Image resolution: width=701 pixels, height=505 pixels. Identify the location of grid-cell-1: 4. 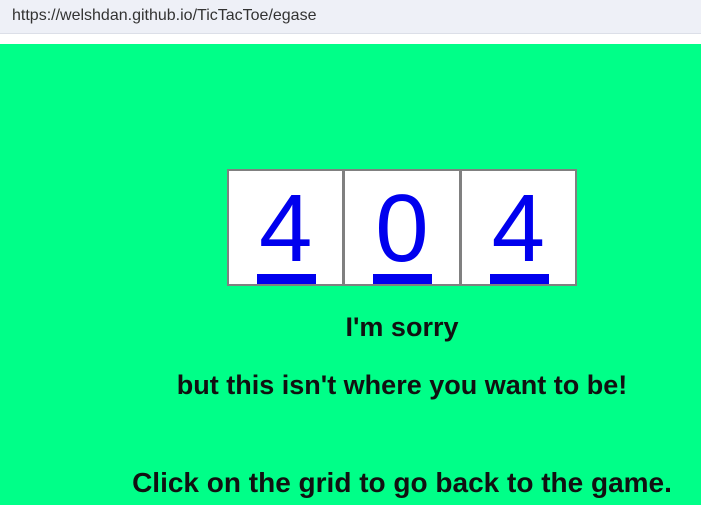
(286, 227).